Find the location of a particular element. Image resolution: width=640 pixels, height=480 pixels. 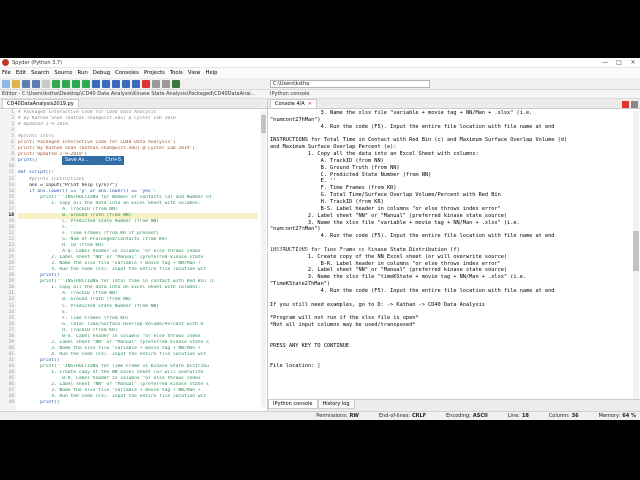

step-into-icon is located at coordinates (116, 83).